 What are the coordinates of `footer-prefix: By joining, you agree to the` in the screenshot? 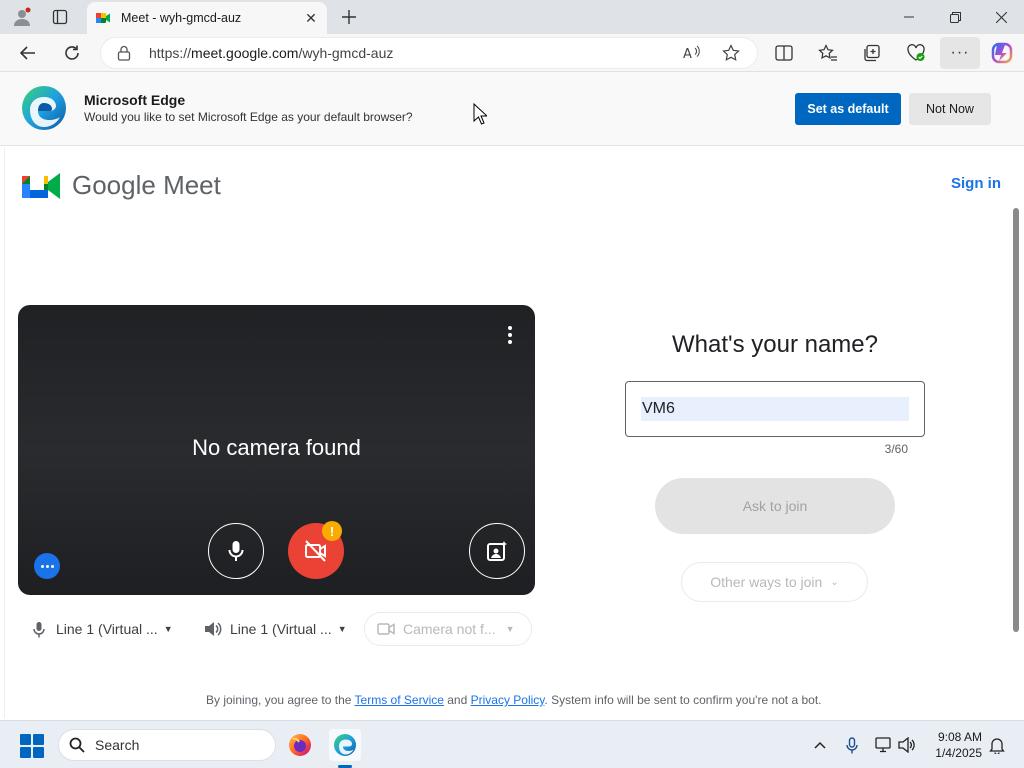 It's located at (280, 700).